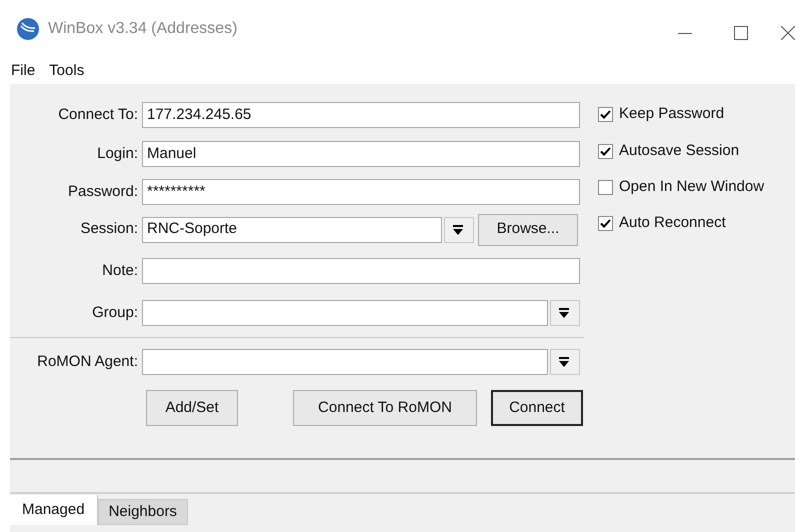  What do you see at coordinates (192, 408) in the screenshot?
I see `action-button: Add/Set` at bounding box center [192, 408].